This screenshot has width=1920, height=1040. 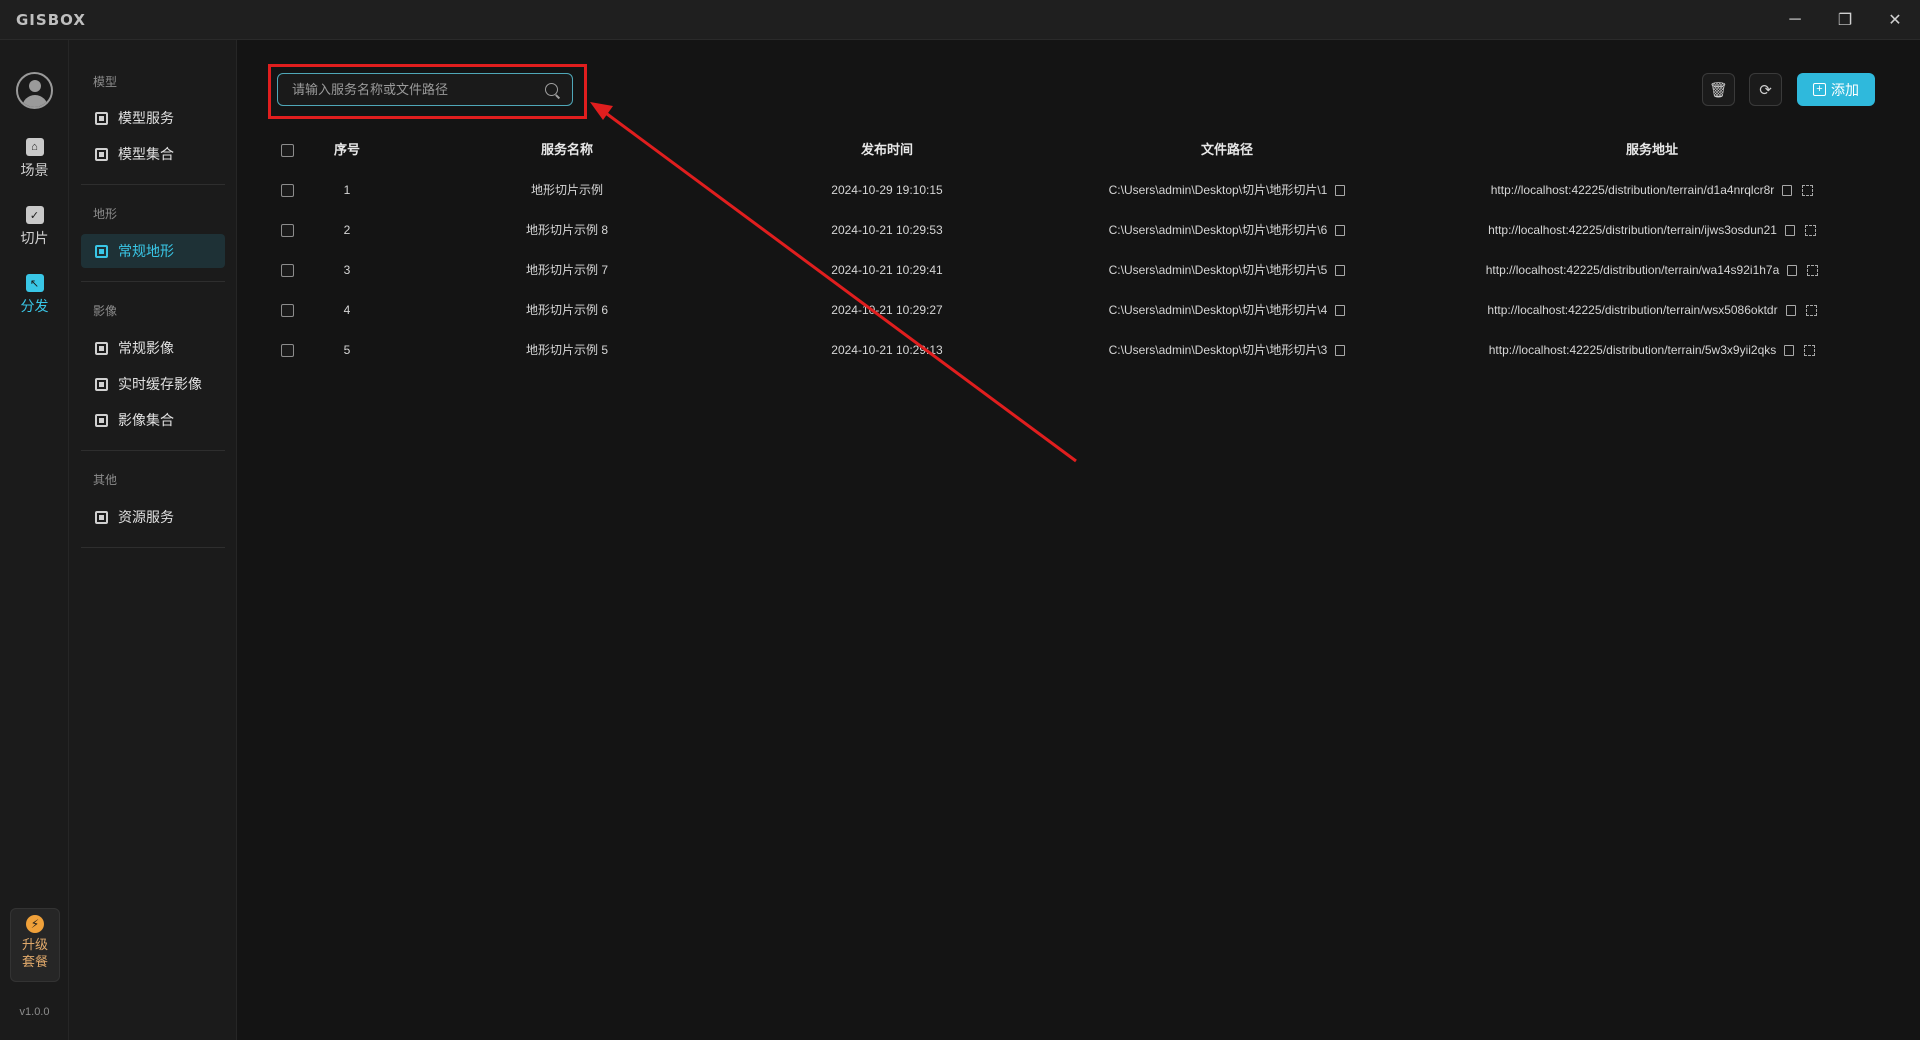 I want to click on add-button-label: 添加, so click(x=1845, y=89).